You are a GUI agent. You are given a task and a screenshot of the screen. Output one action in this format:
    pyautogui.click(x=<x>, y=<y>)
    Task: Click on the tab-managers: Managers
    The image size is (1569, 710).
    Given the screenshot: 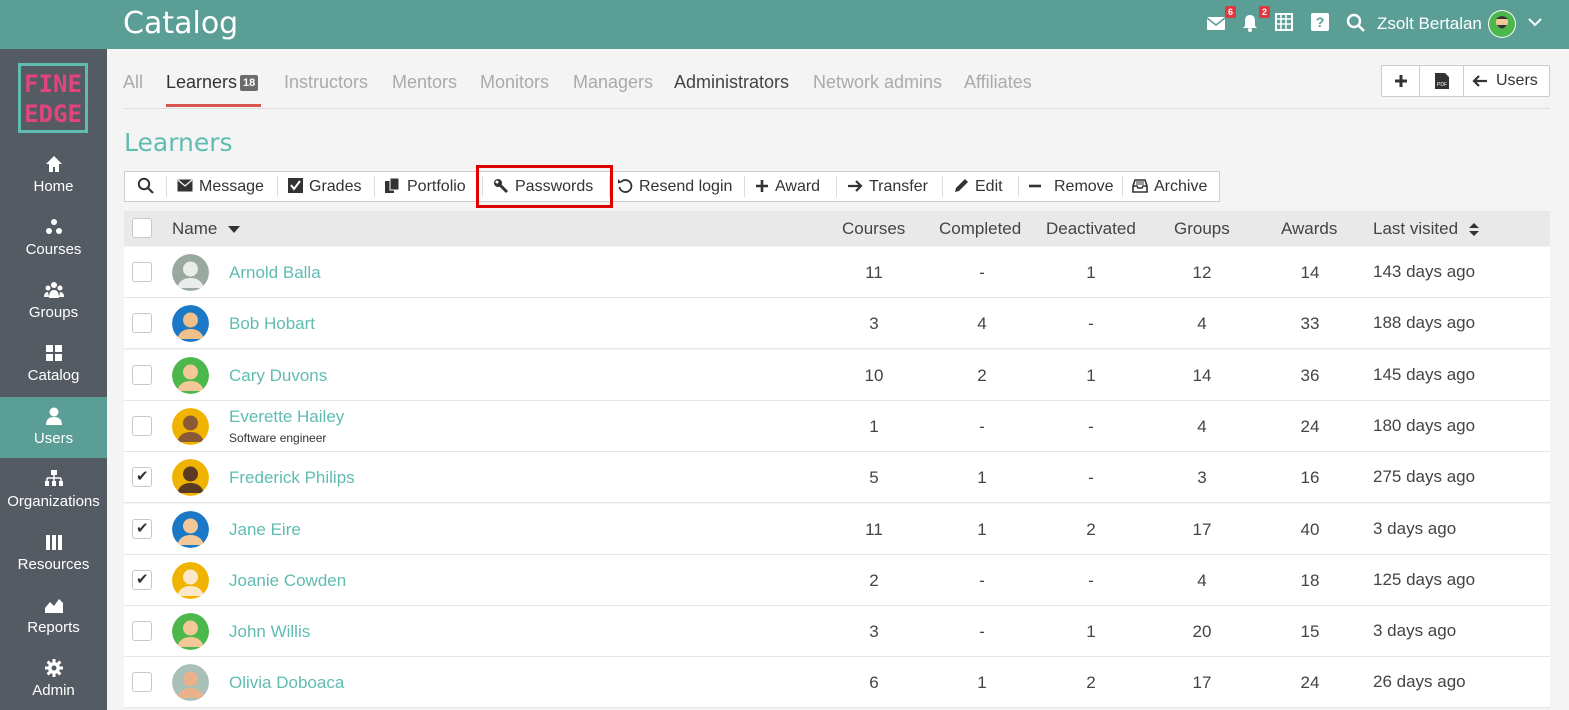 What is the action you would take?
    pyautogui.click(x=613, y=82)
    